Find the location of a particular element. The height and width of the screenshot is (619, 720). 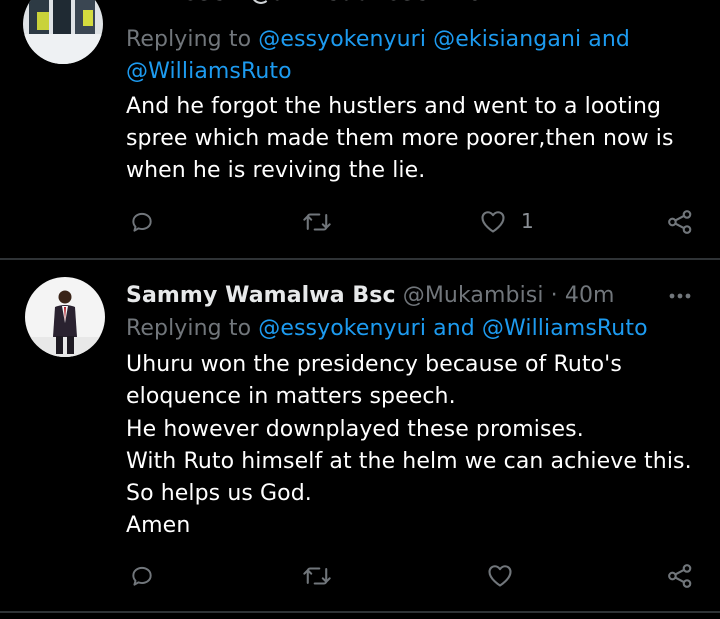

like-button: 1 is located at coordinates (506, 221).